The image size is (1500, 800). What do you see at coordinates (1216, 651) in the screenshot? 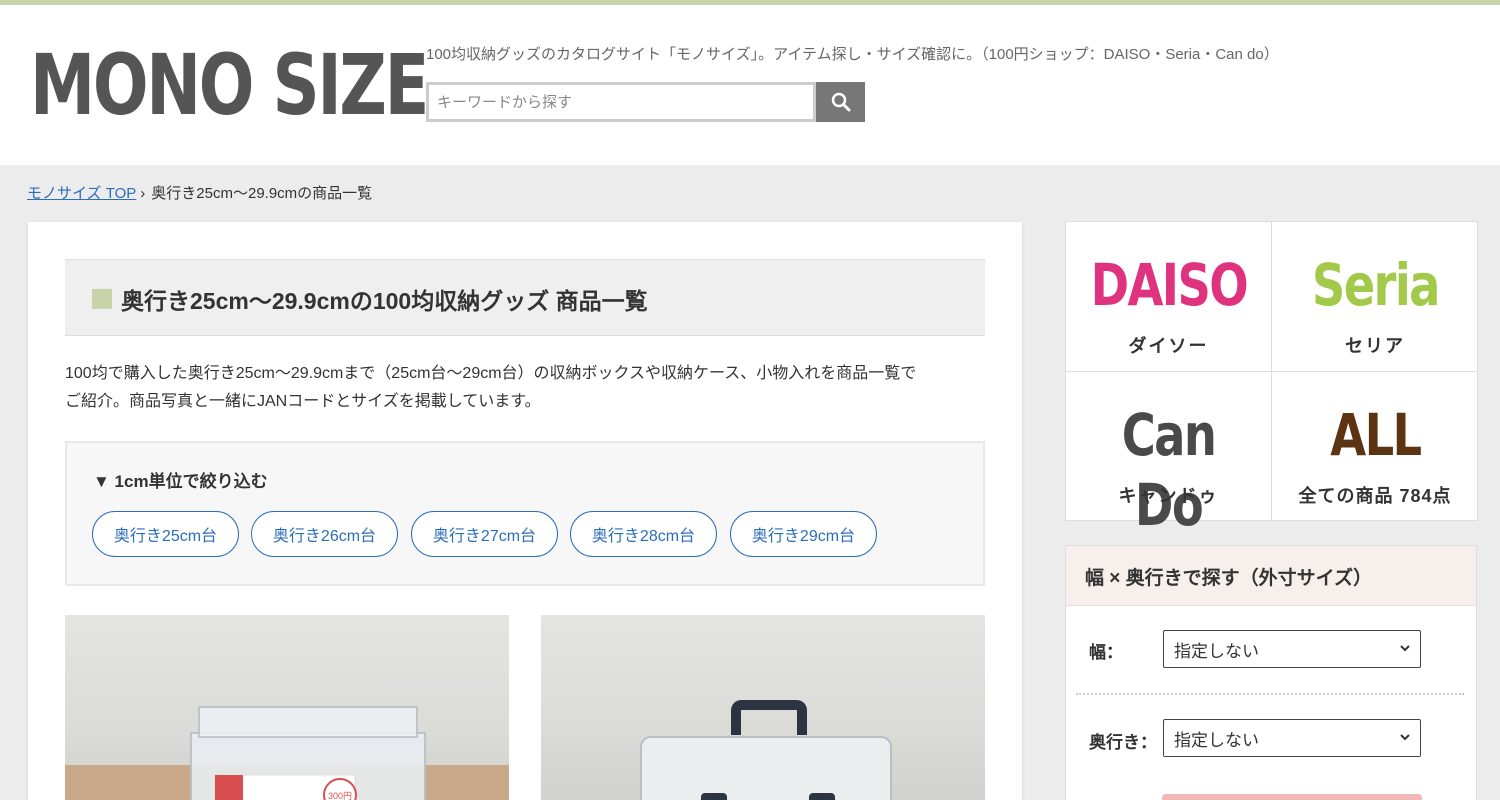
I see `width-select-value: 指定しない` at bounding box center [1216, 651].